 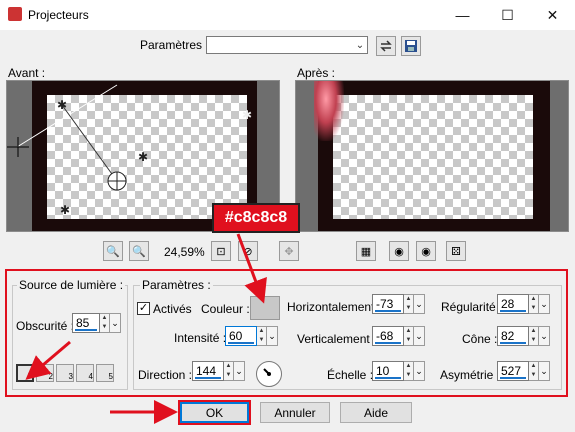 I want to click on horizontal-spinbox: -73 ▲ ▼ ⌄, so click(x=398, y=304).